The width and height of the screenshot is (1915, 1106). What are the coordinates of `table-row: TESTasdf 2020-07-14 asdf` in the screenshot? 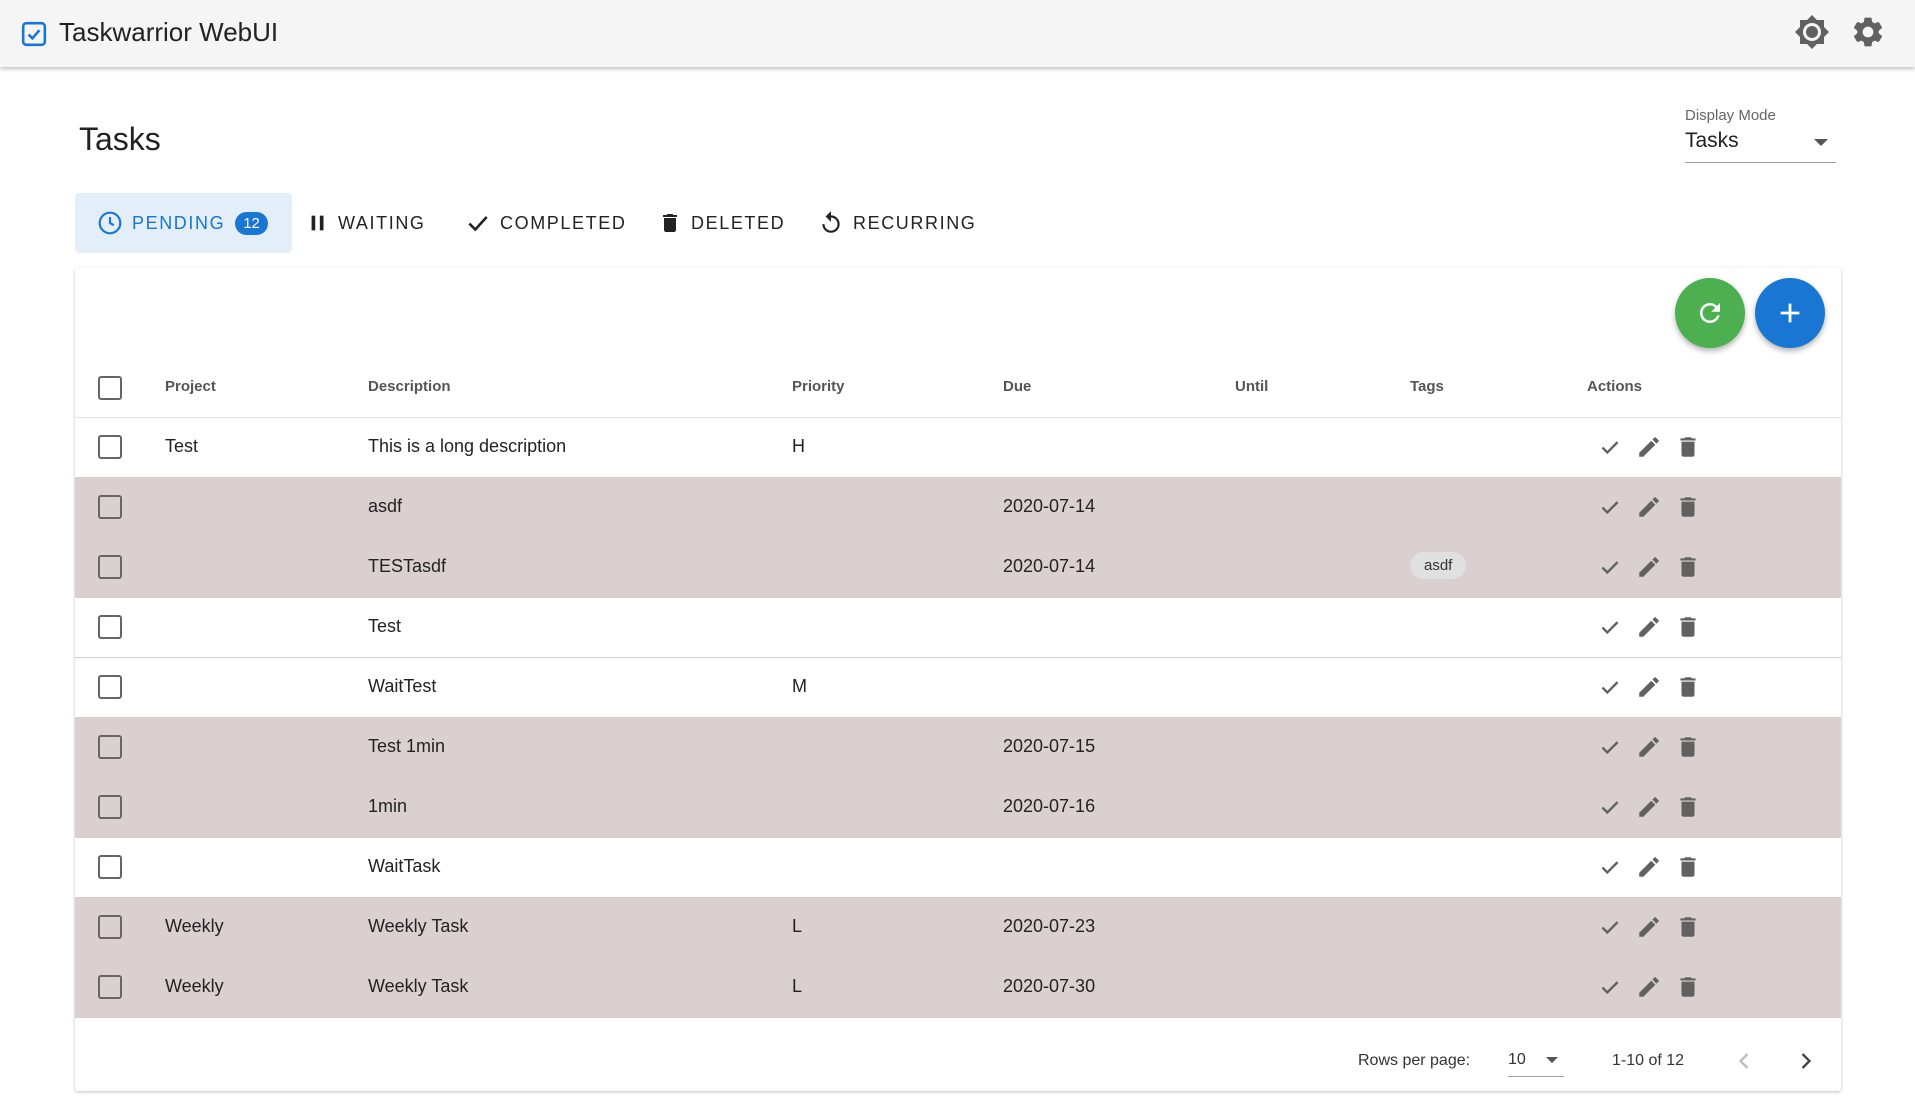 It's located at (958, 568).